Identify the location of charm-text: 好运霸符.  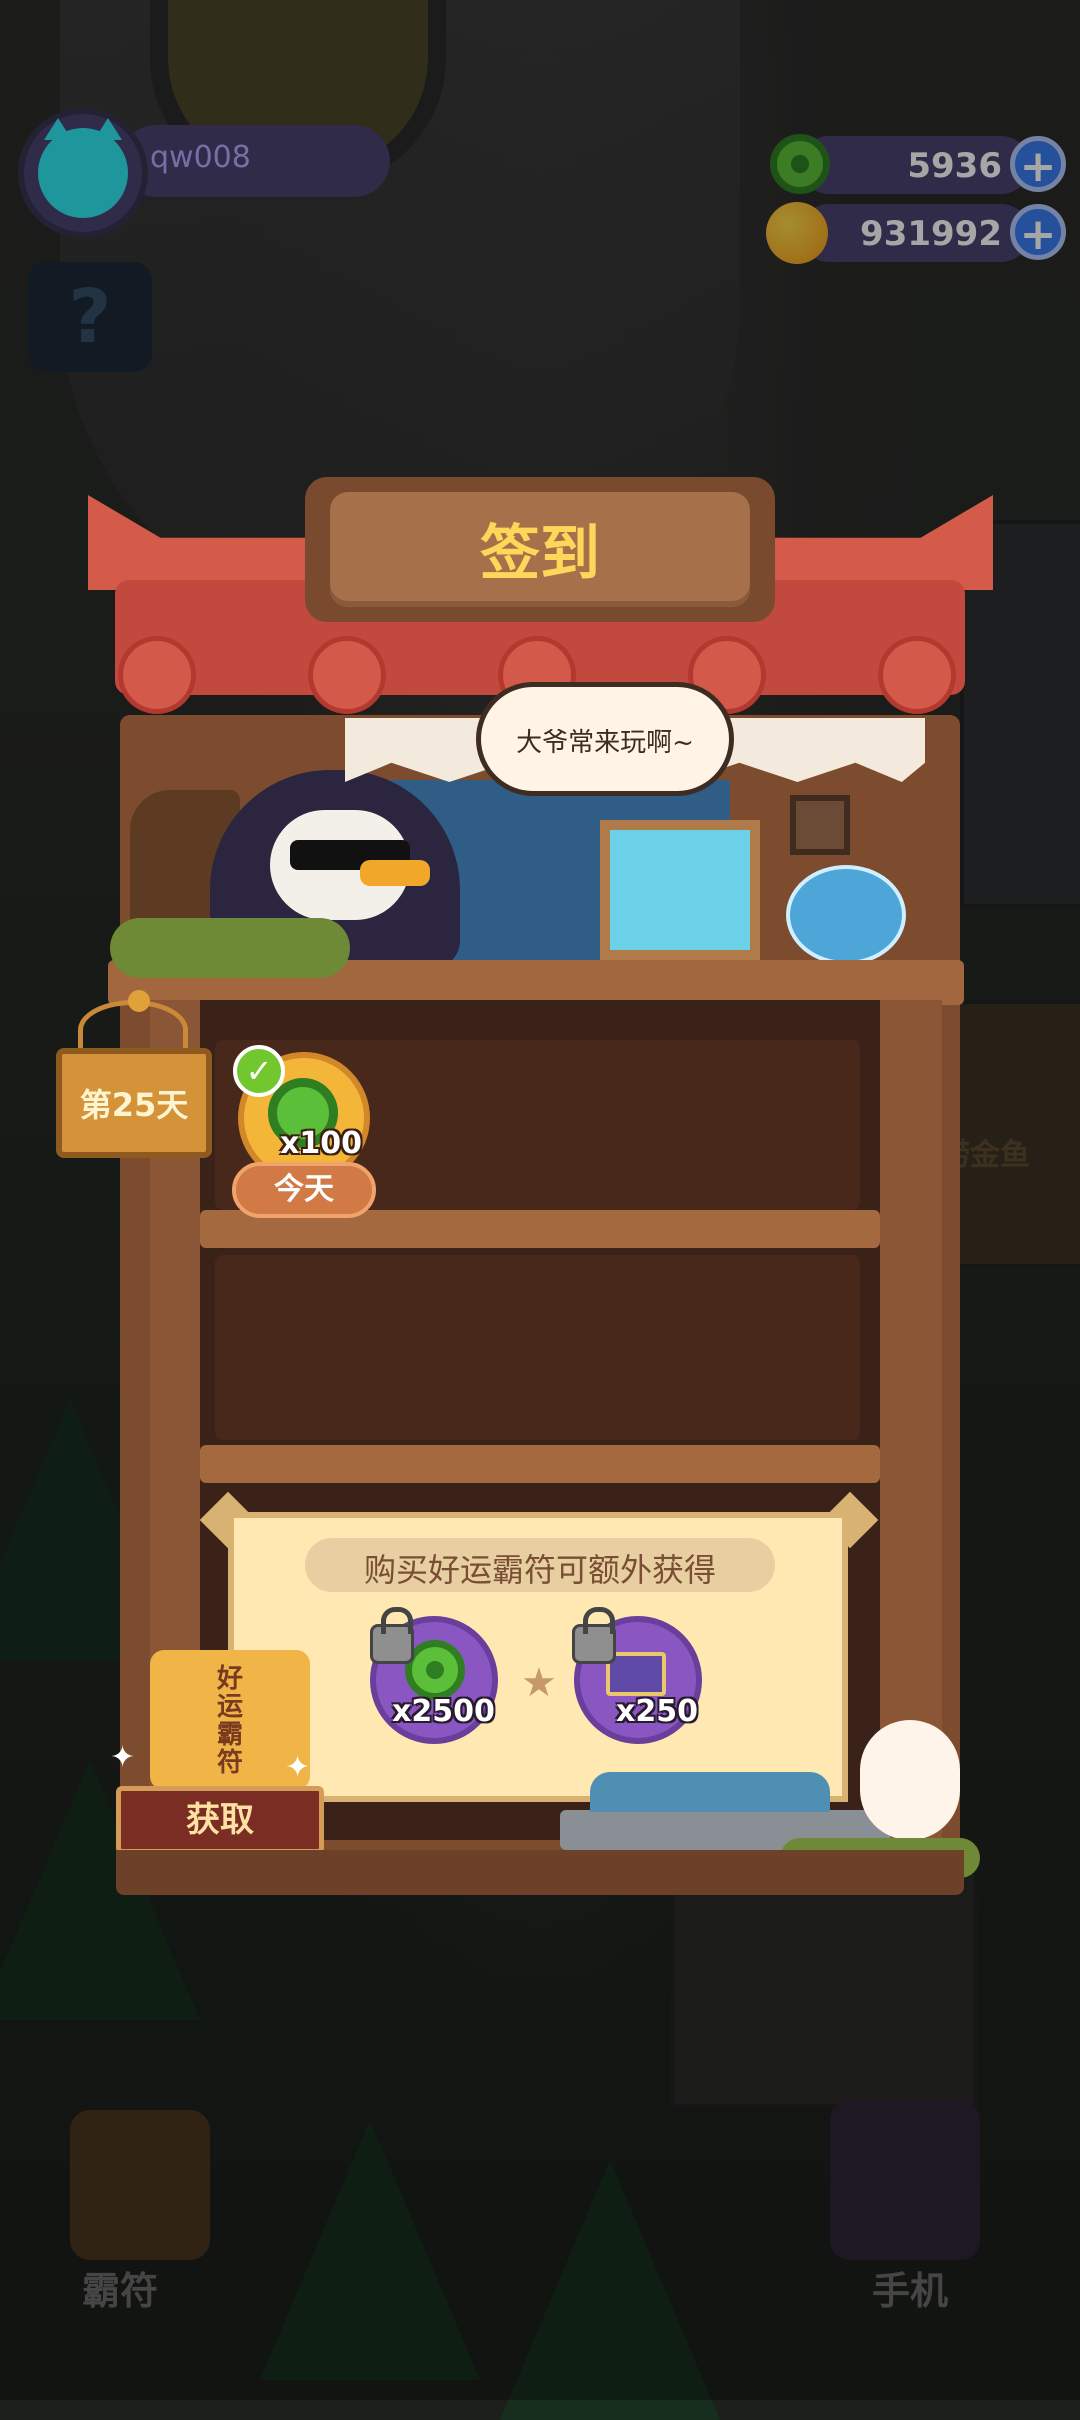
(229, 1721).